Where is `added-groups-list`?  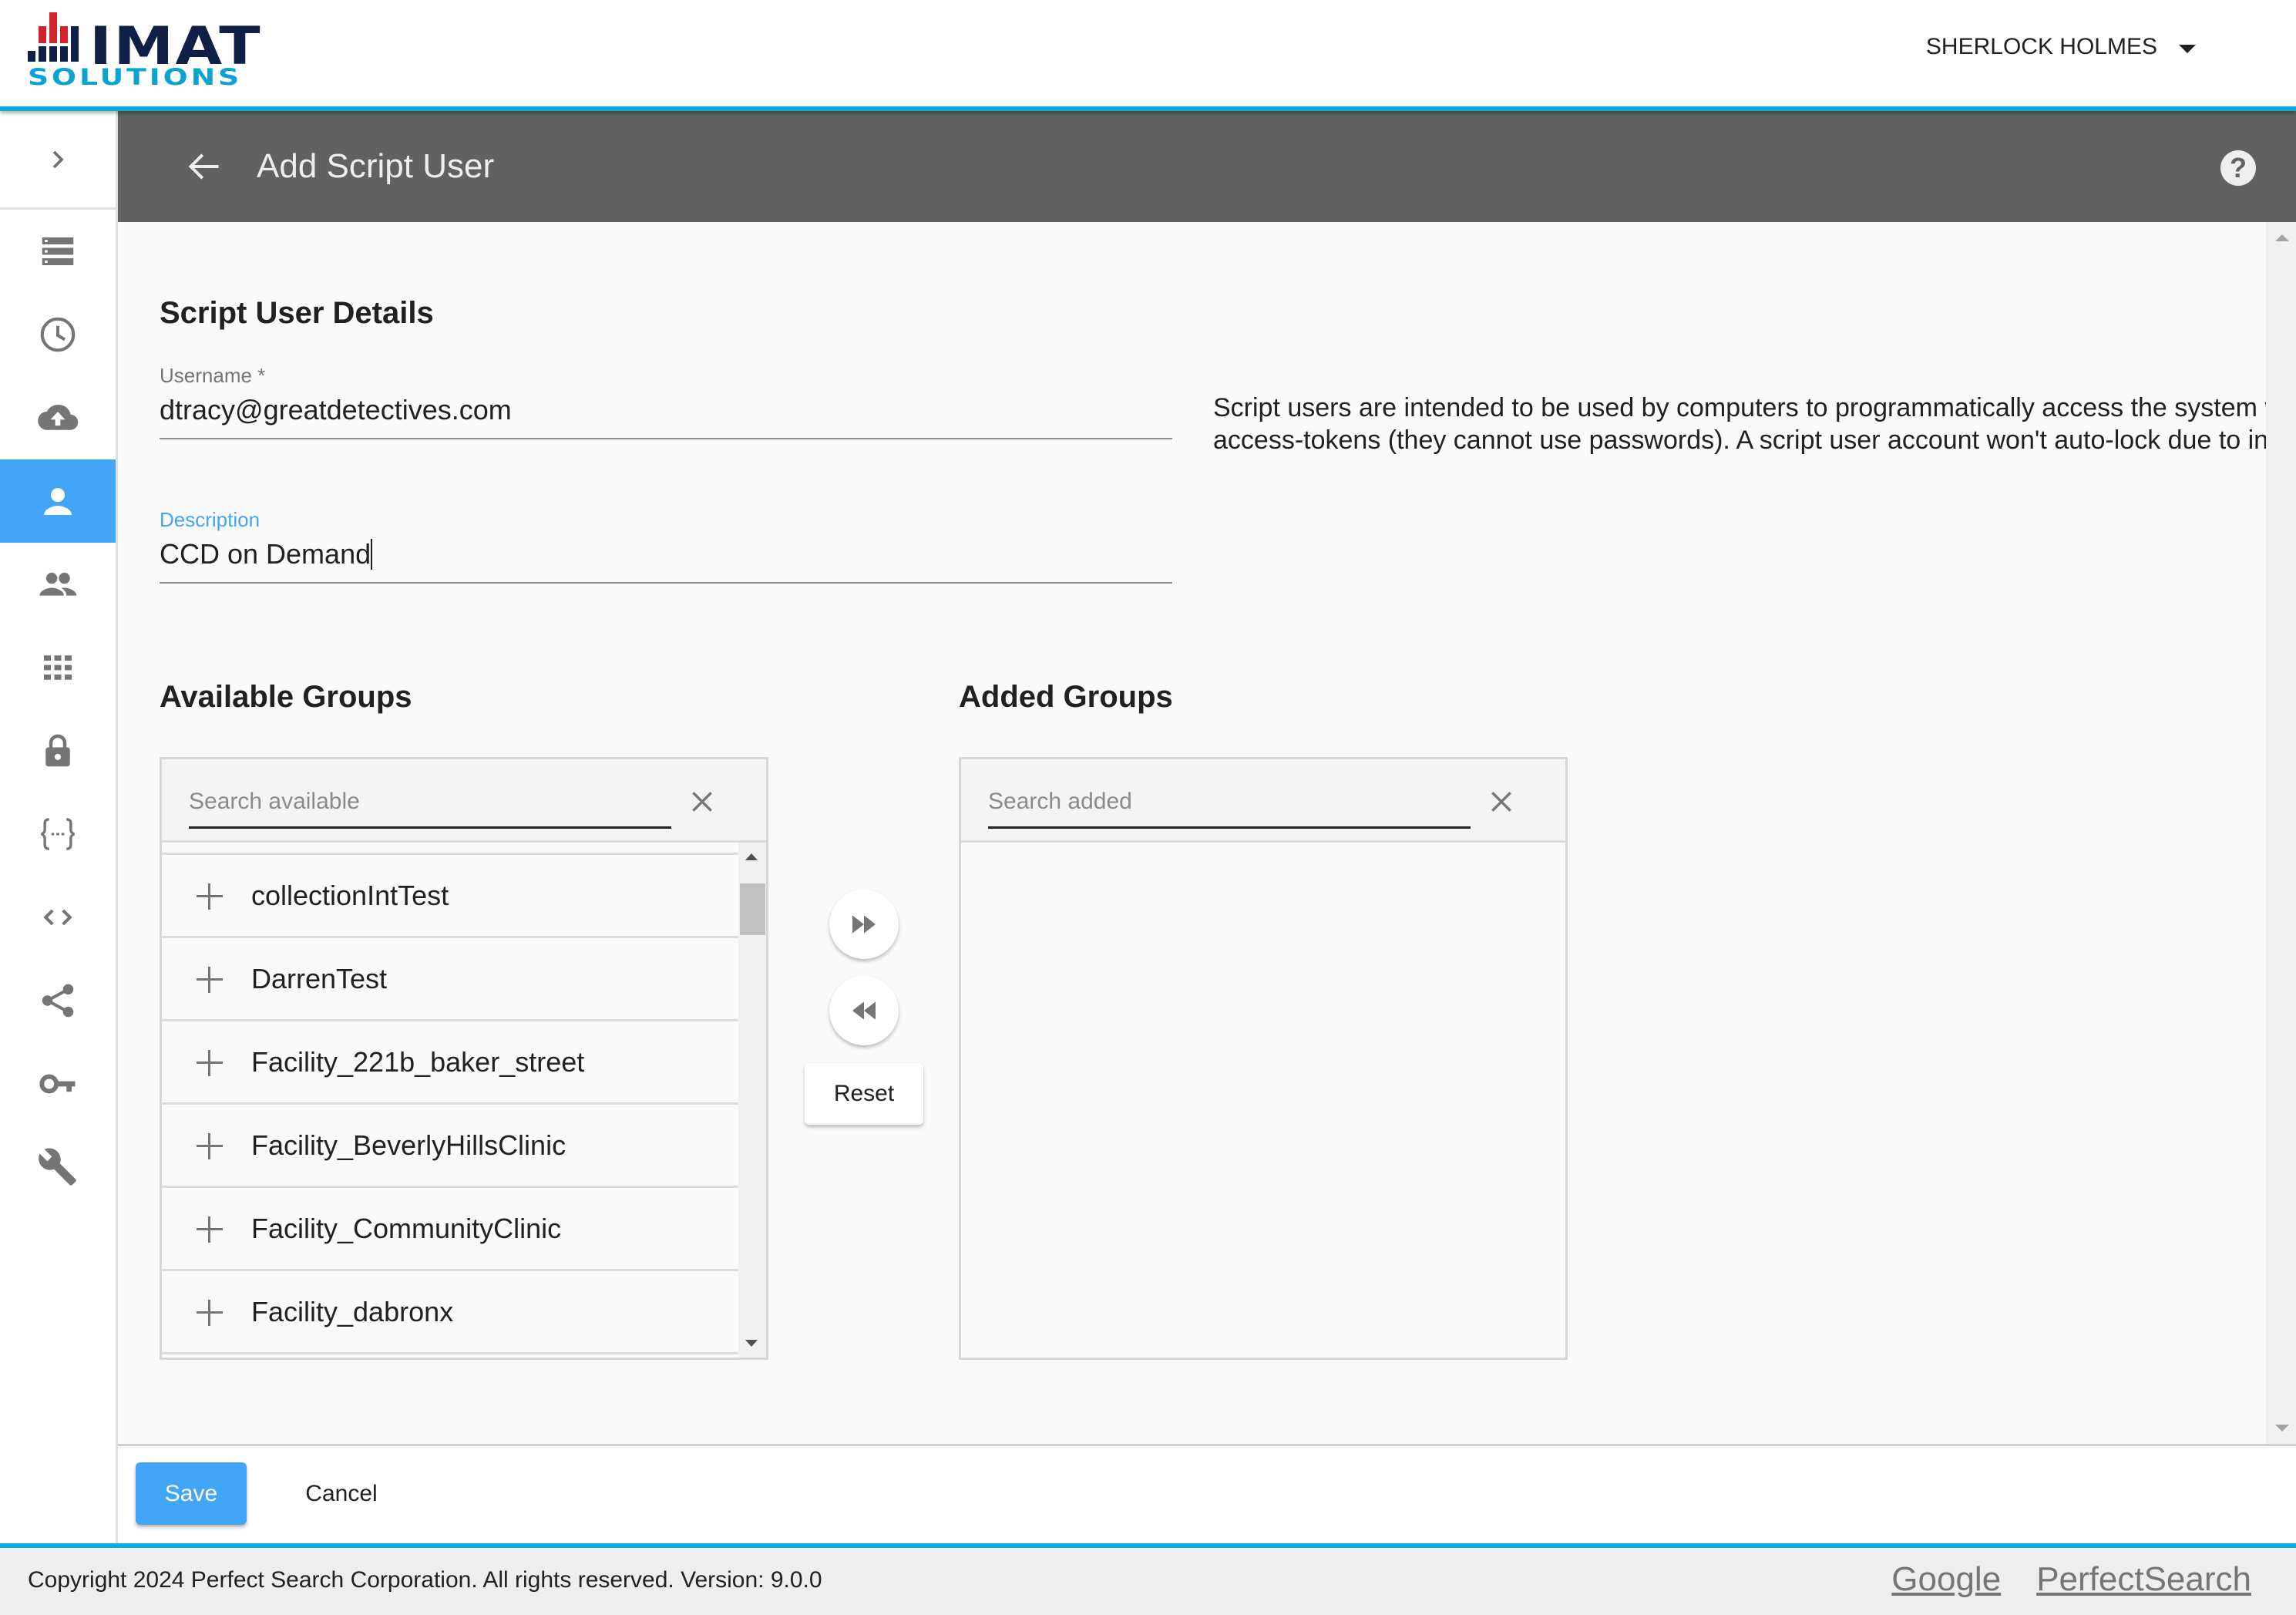
added-groups-list is located at coordinates (1251, 1100).